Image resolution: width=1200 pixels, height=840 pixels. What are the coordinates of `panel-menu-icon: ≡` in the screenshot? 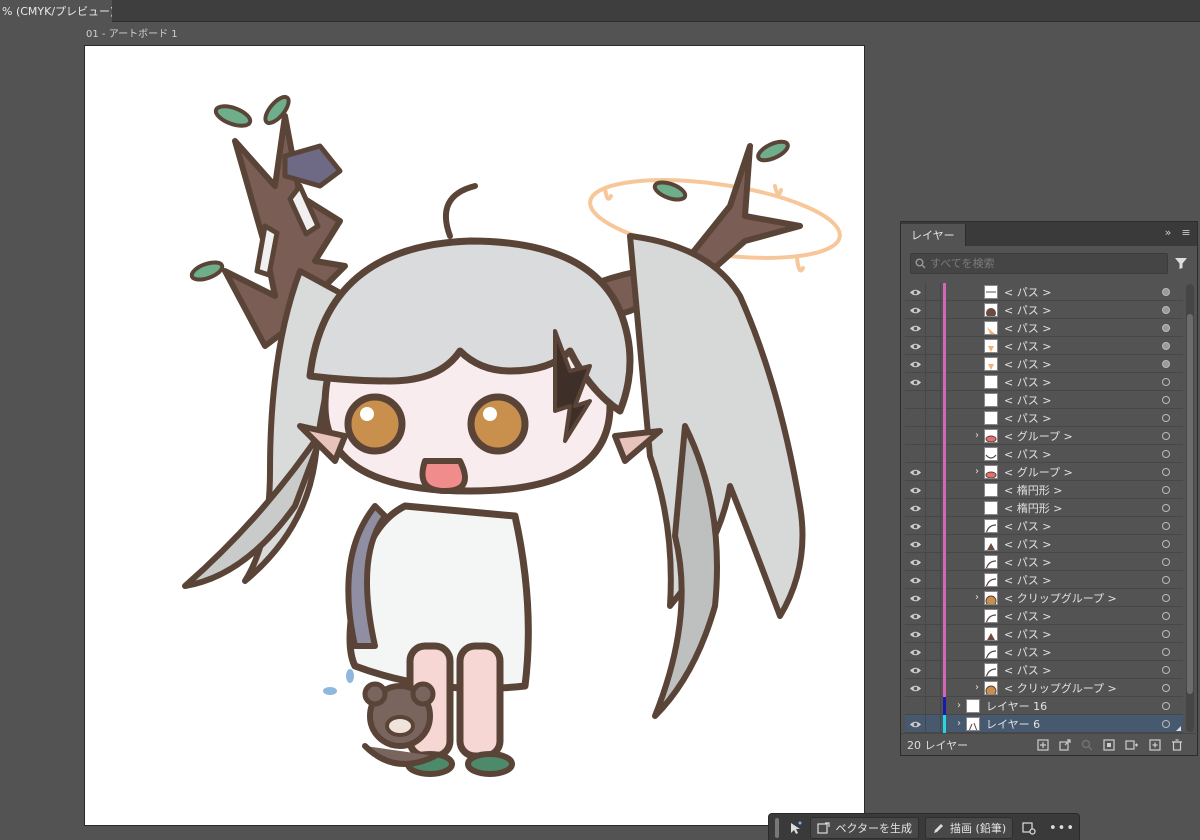 It's located at (1186, 232).